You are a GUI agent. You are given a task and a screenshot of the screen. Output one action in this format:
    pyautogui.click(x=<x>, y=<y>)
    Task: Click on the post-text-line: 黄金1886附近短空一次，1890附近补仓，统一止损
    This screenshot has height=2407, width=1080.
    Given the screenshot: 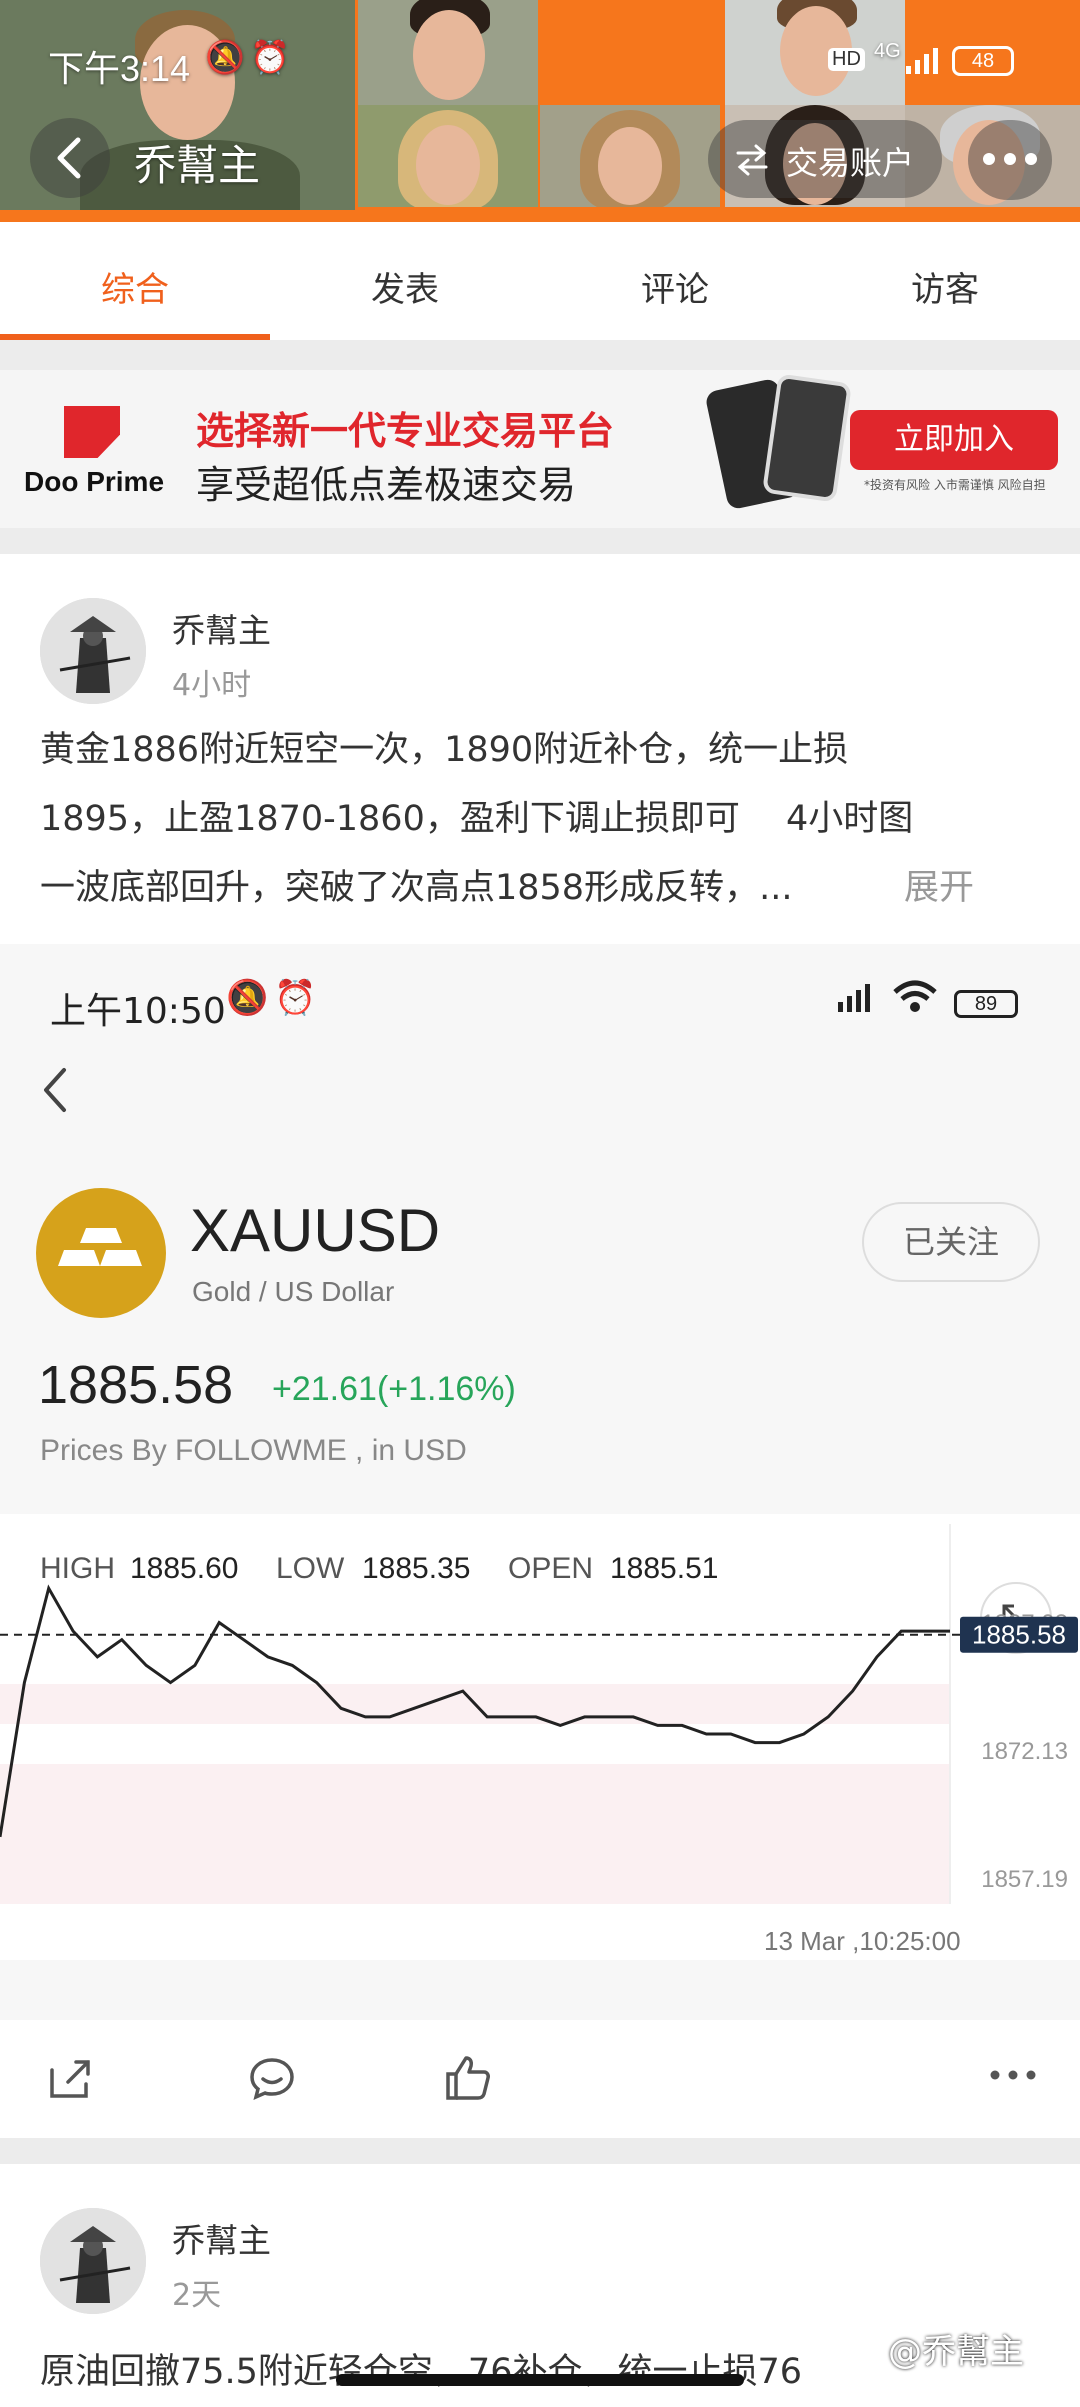 What is the action you would take?
    pyautogui.click(x=444, y=750)
    